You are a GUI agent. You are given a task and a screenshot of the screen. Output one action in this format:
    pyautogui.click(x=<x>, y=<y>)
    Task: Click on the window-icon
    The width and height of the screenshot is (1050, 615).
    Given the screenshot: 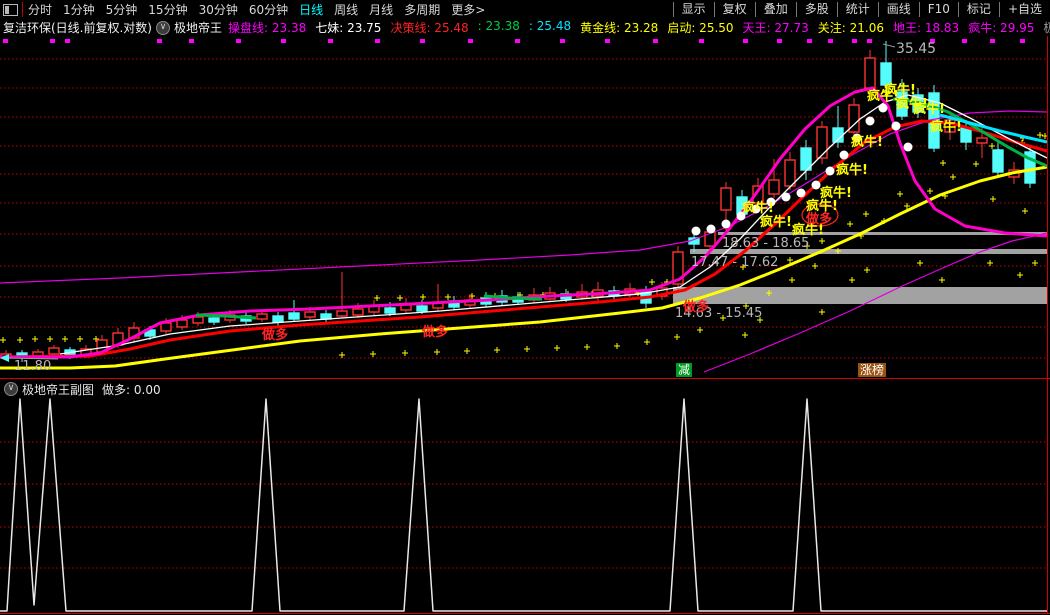 What is the action you would take?
    pyautogui.click(x=10, y=9)
    